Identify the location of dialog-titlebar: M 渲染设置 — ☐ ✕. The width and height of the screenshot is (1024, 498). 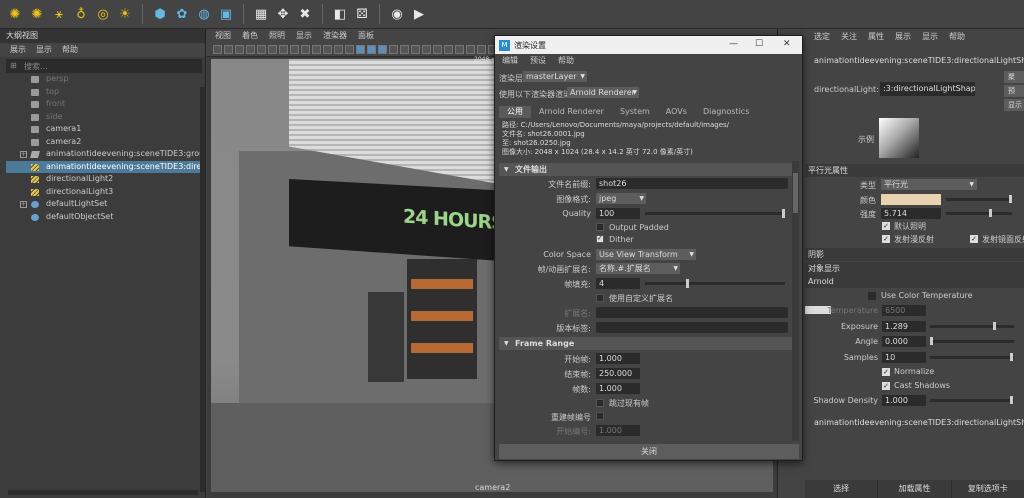
(648, 45).